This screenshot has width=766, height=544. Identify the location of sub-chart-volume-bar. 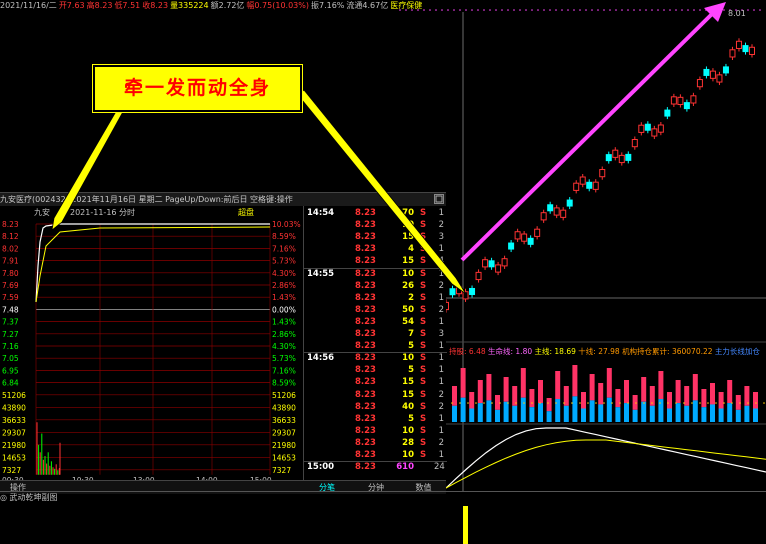
(465, 525).